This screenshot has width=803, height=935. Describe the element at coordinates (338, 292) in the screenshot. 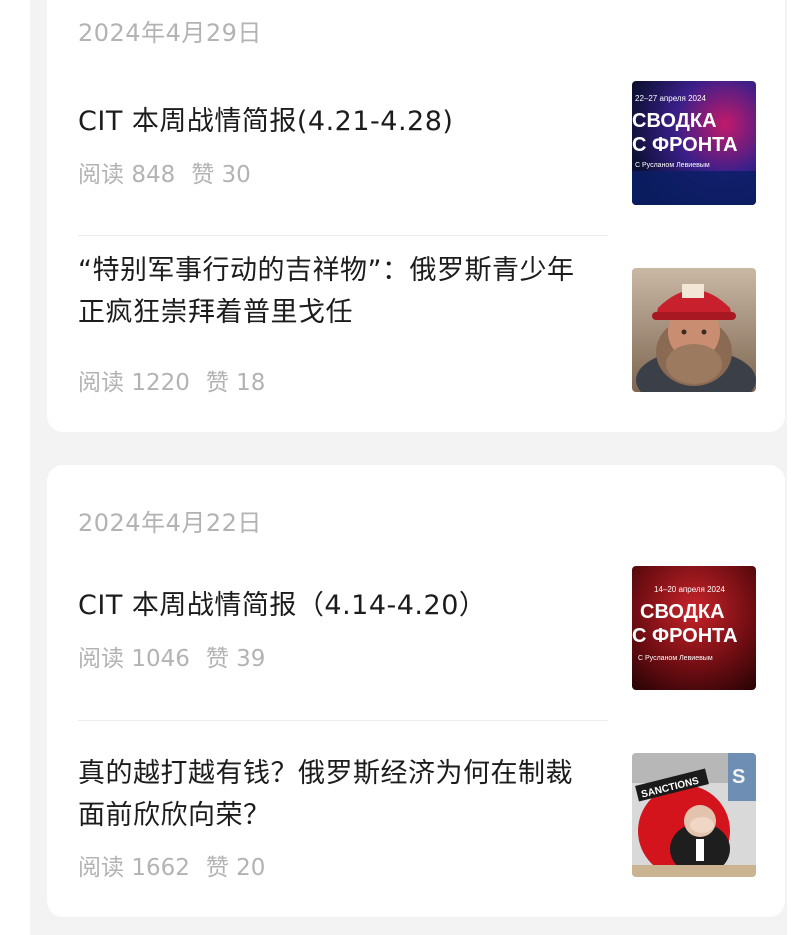

I see `article-title: “特别军事行动的吉祥物”：俄罗斯青少年正疯狂崇拜着普里戈任` at that location.